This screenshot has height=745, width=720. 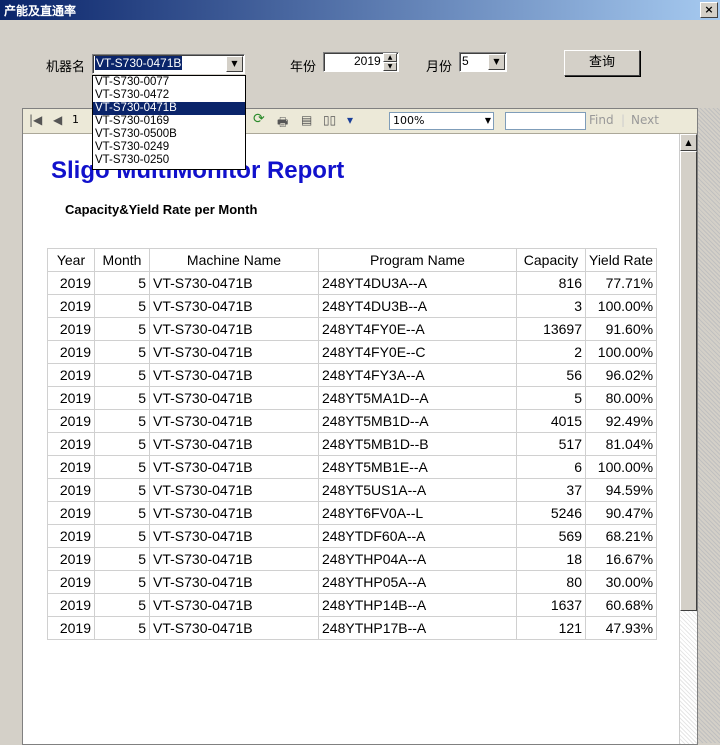 I want to click on table-cell: 248YT6FV0A--L, so click(x=417, y=513).